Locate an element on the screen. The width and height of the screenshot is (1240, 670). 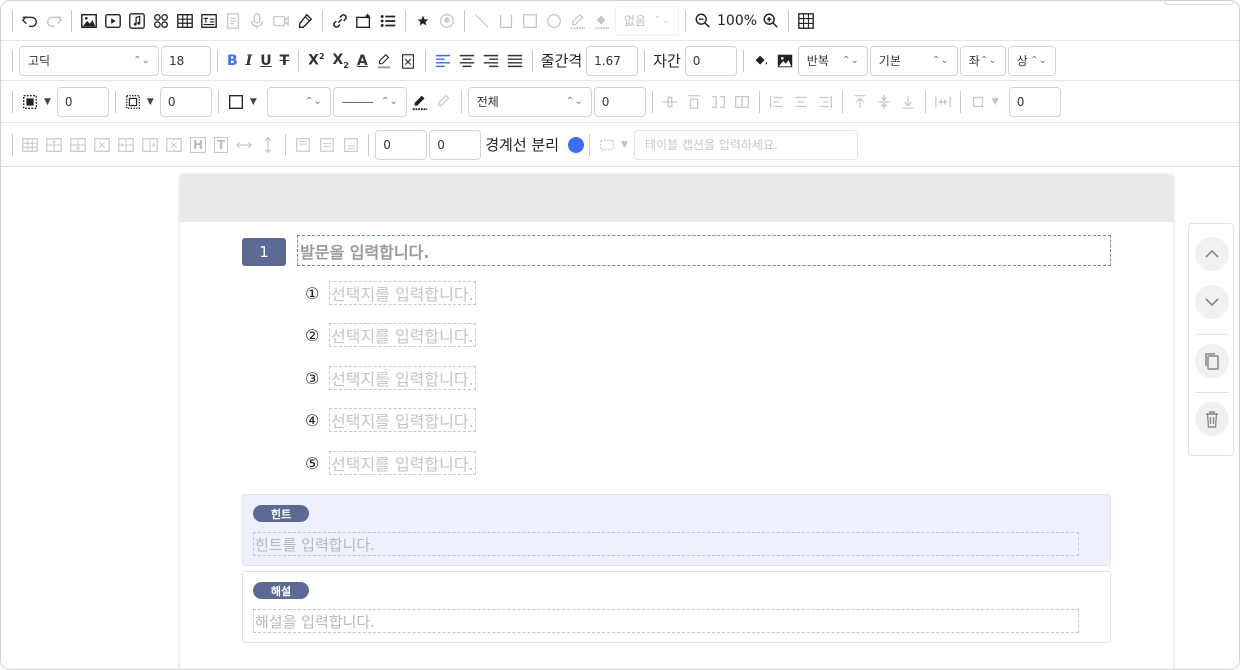
apply-target-select: 전체 ⌃⌄ is located at coordinates (529, 101).